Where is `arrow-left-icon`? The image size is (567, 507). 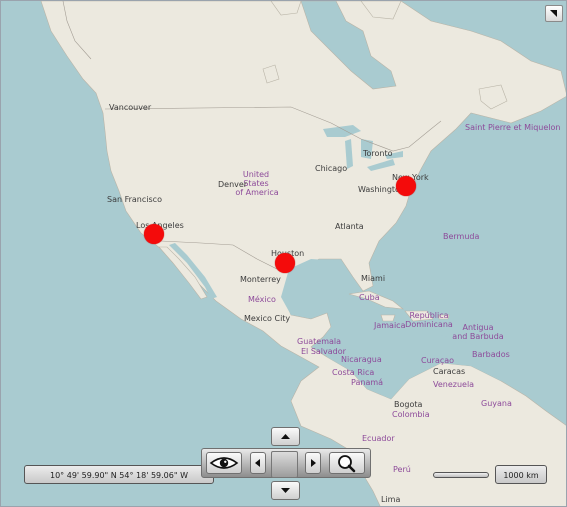
arrow-left-icon is located at coordinates (257, 463).